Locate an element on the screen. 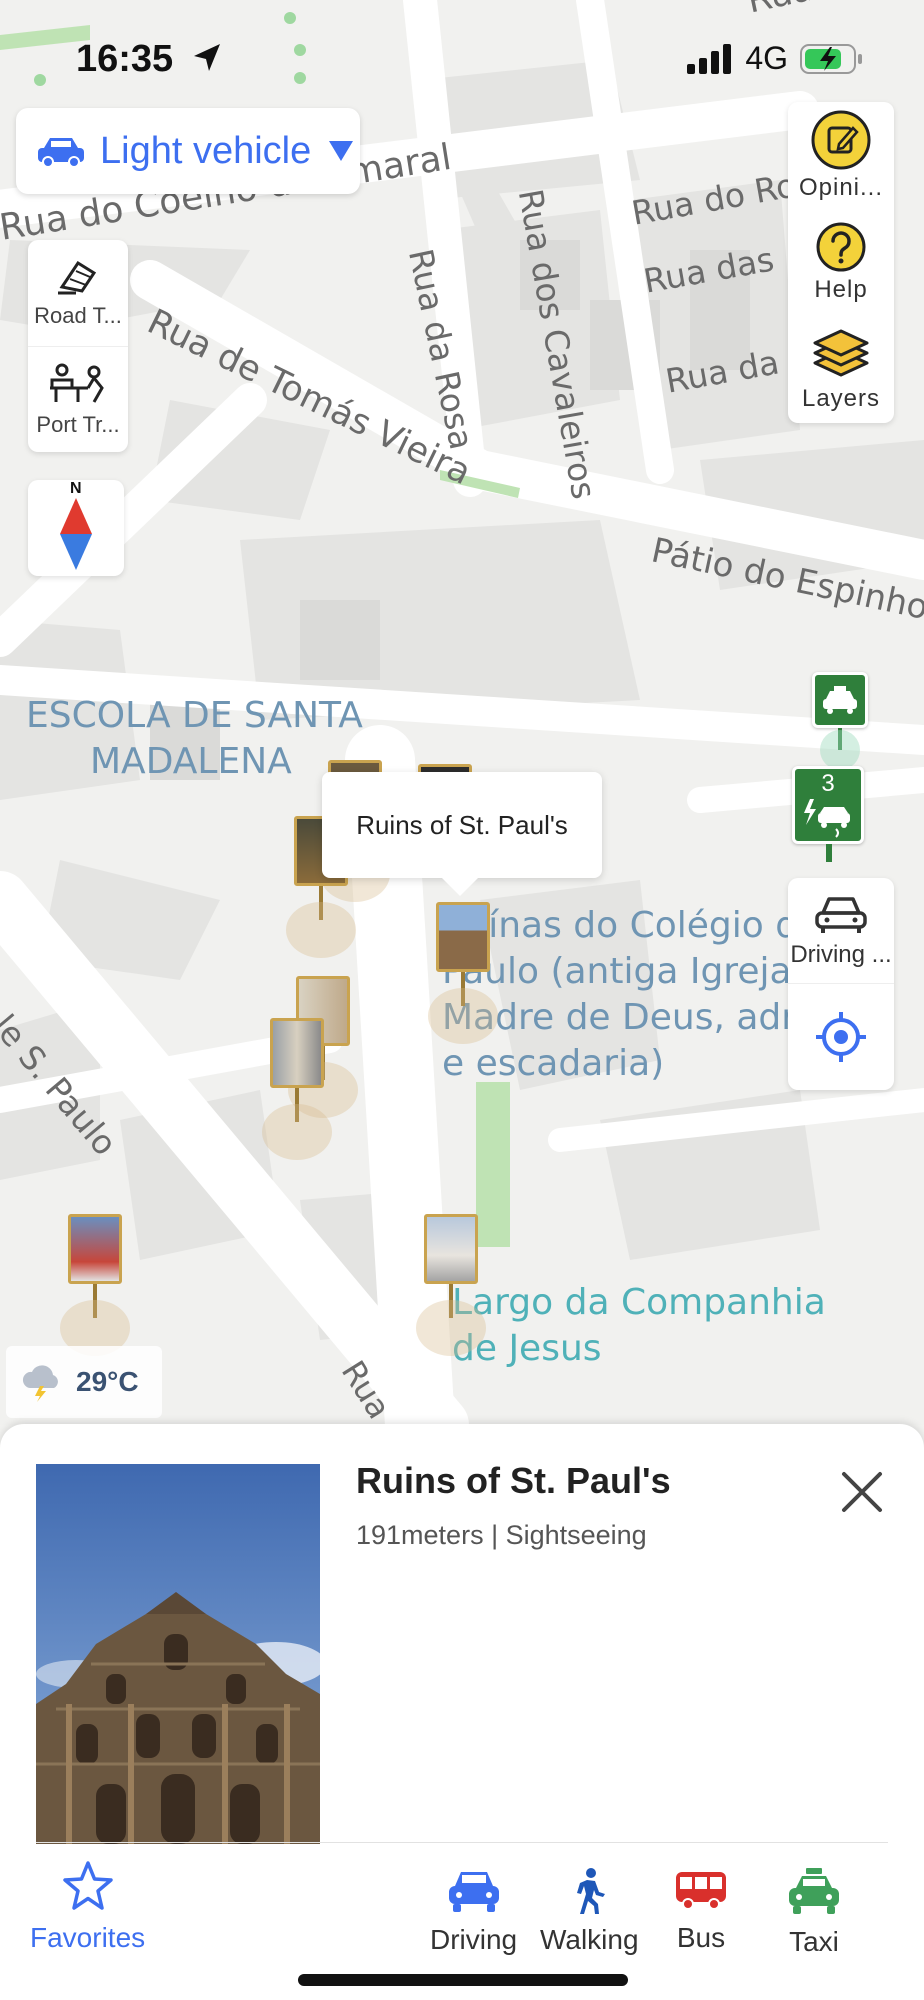 This screenshot has height=2000, width=924. close-button is located at coordinates (862, 1492).